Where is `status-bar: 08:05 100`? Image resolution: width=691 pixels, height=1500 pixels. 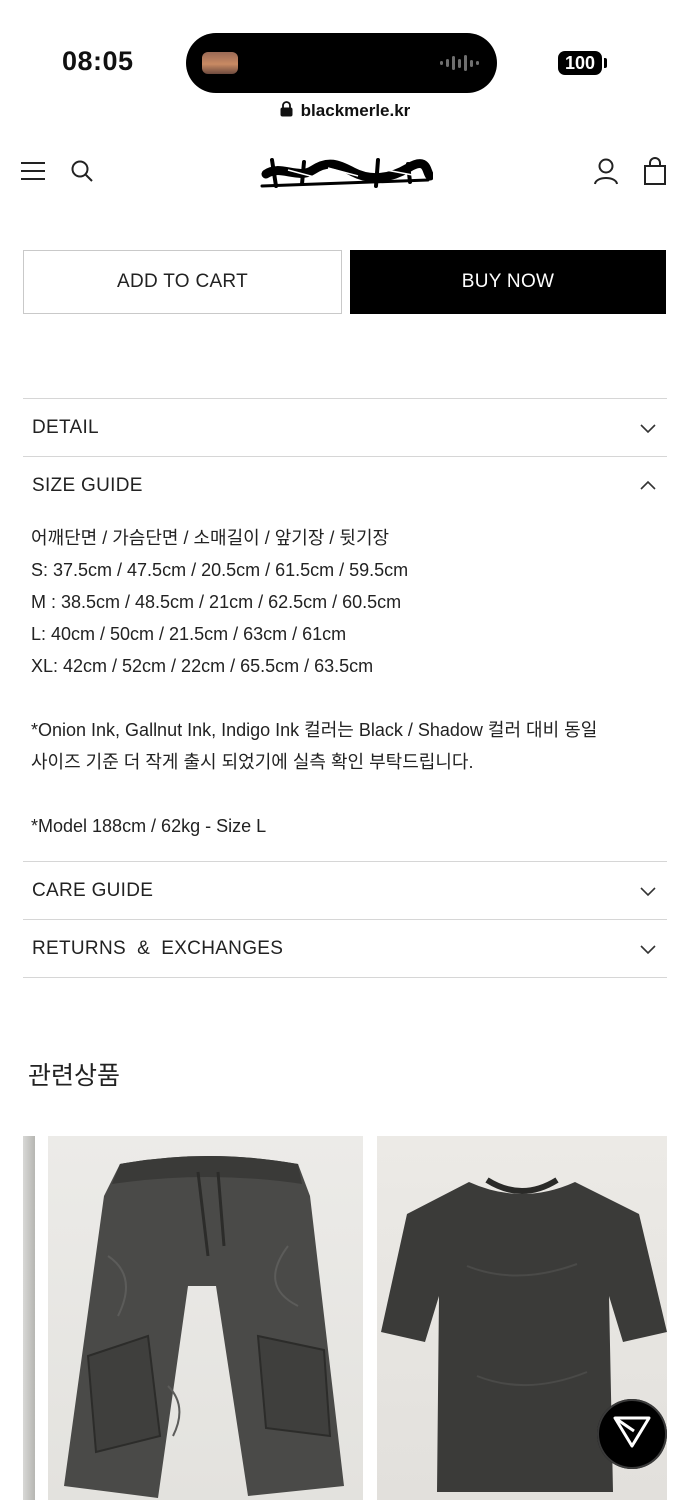 status-bar: 08:05 100 is located at coordinates (345, 47).